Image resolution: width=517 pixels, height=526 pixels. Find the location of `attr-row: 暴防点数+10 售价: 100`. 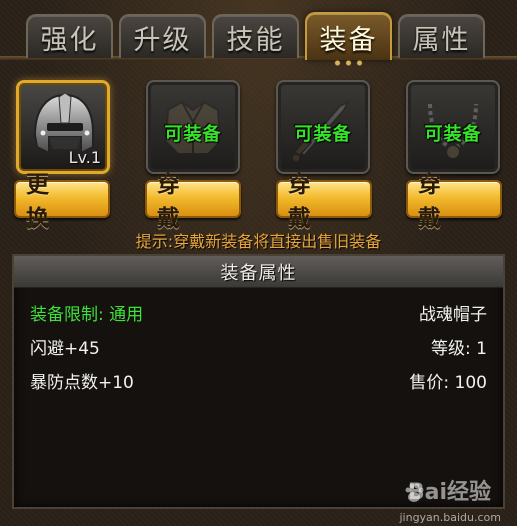

attr-row: 暴防点数+10 售价: 100 is located at coordinates (258, 381).